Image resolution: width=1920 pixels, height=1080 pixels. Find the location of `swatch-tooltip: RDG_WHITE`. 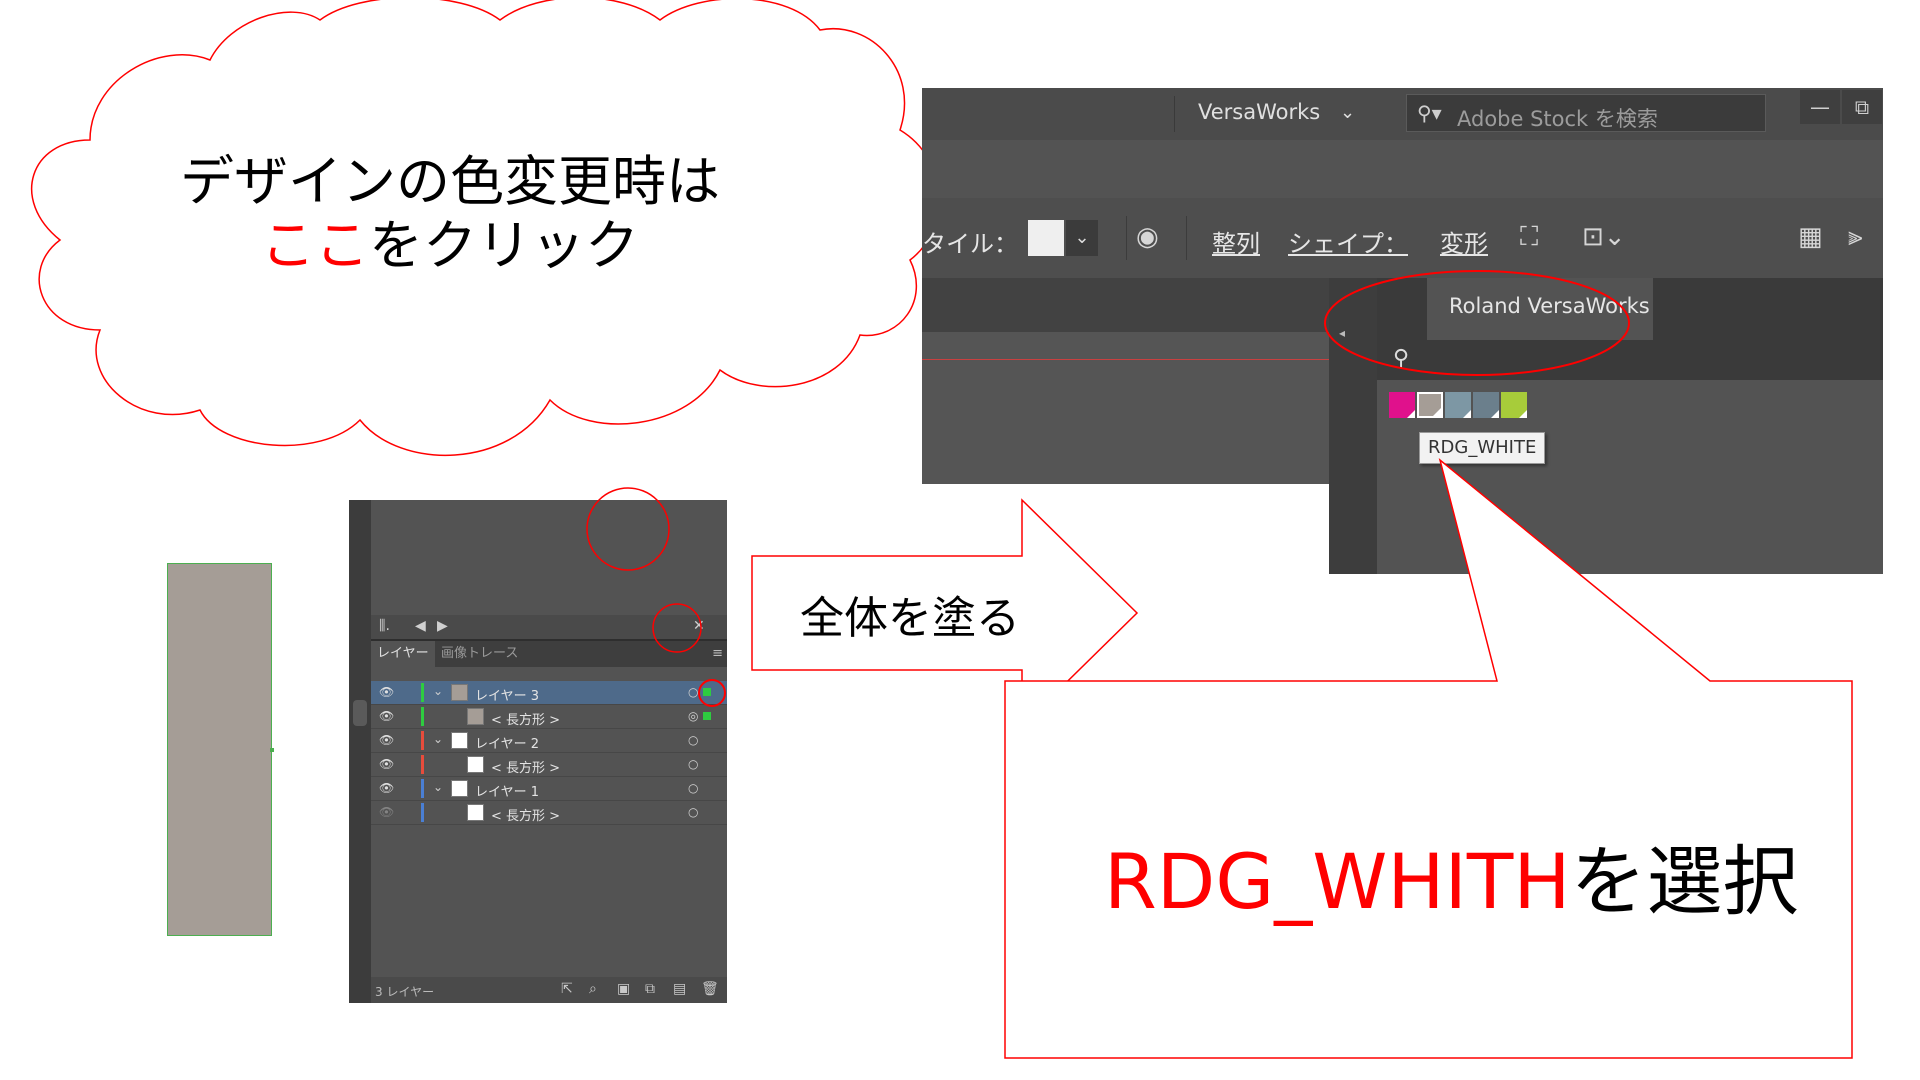

swatch-tooltip: RDG_WHITE is located at coordinates (1482, 448).